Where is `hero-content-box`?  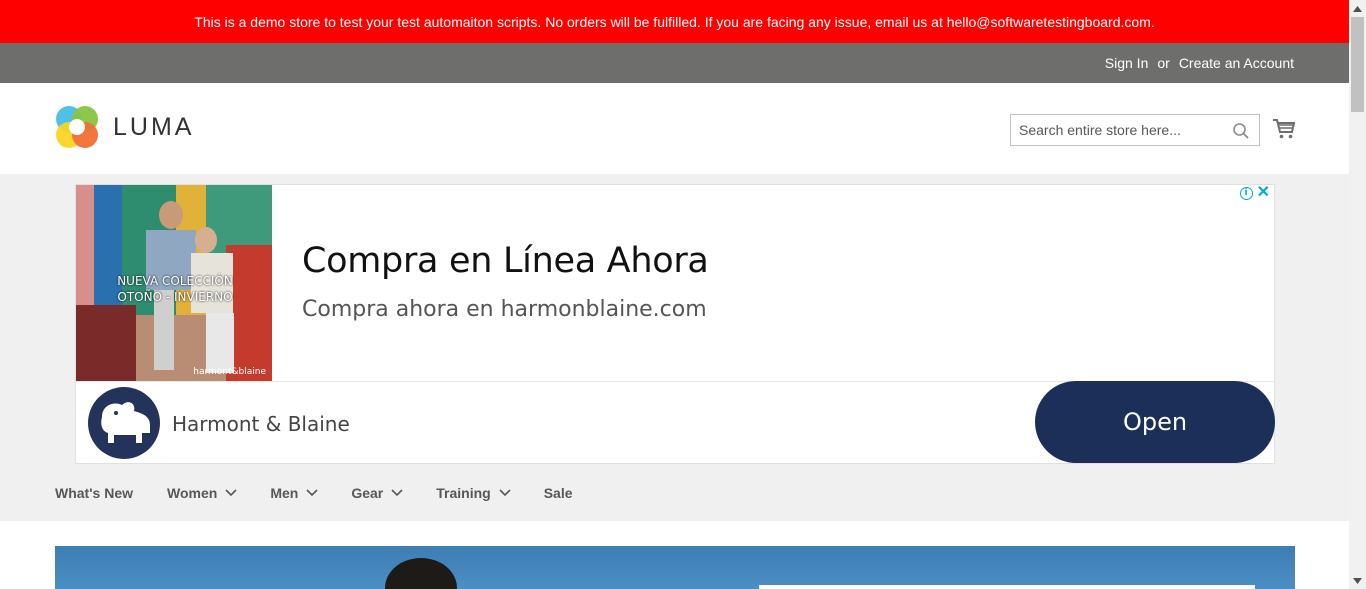
hero-content-box is located at coordinates (1007, 587).